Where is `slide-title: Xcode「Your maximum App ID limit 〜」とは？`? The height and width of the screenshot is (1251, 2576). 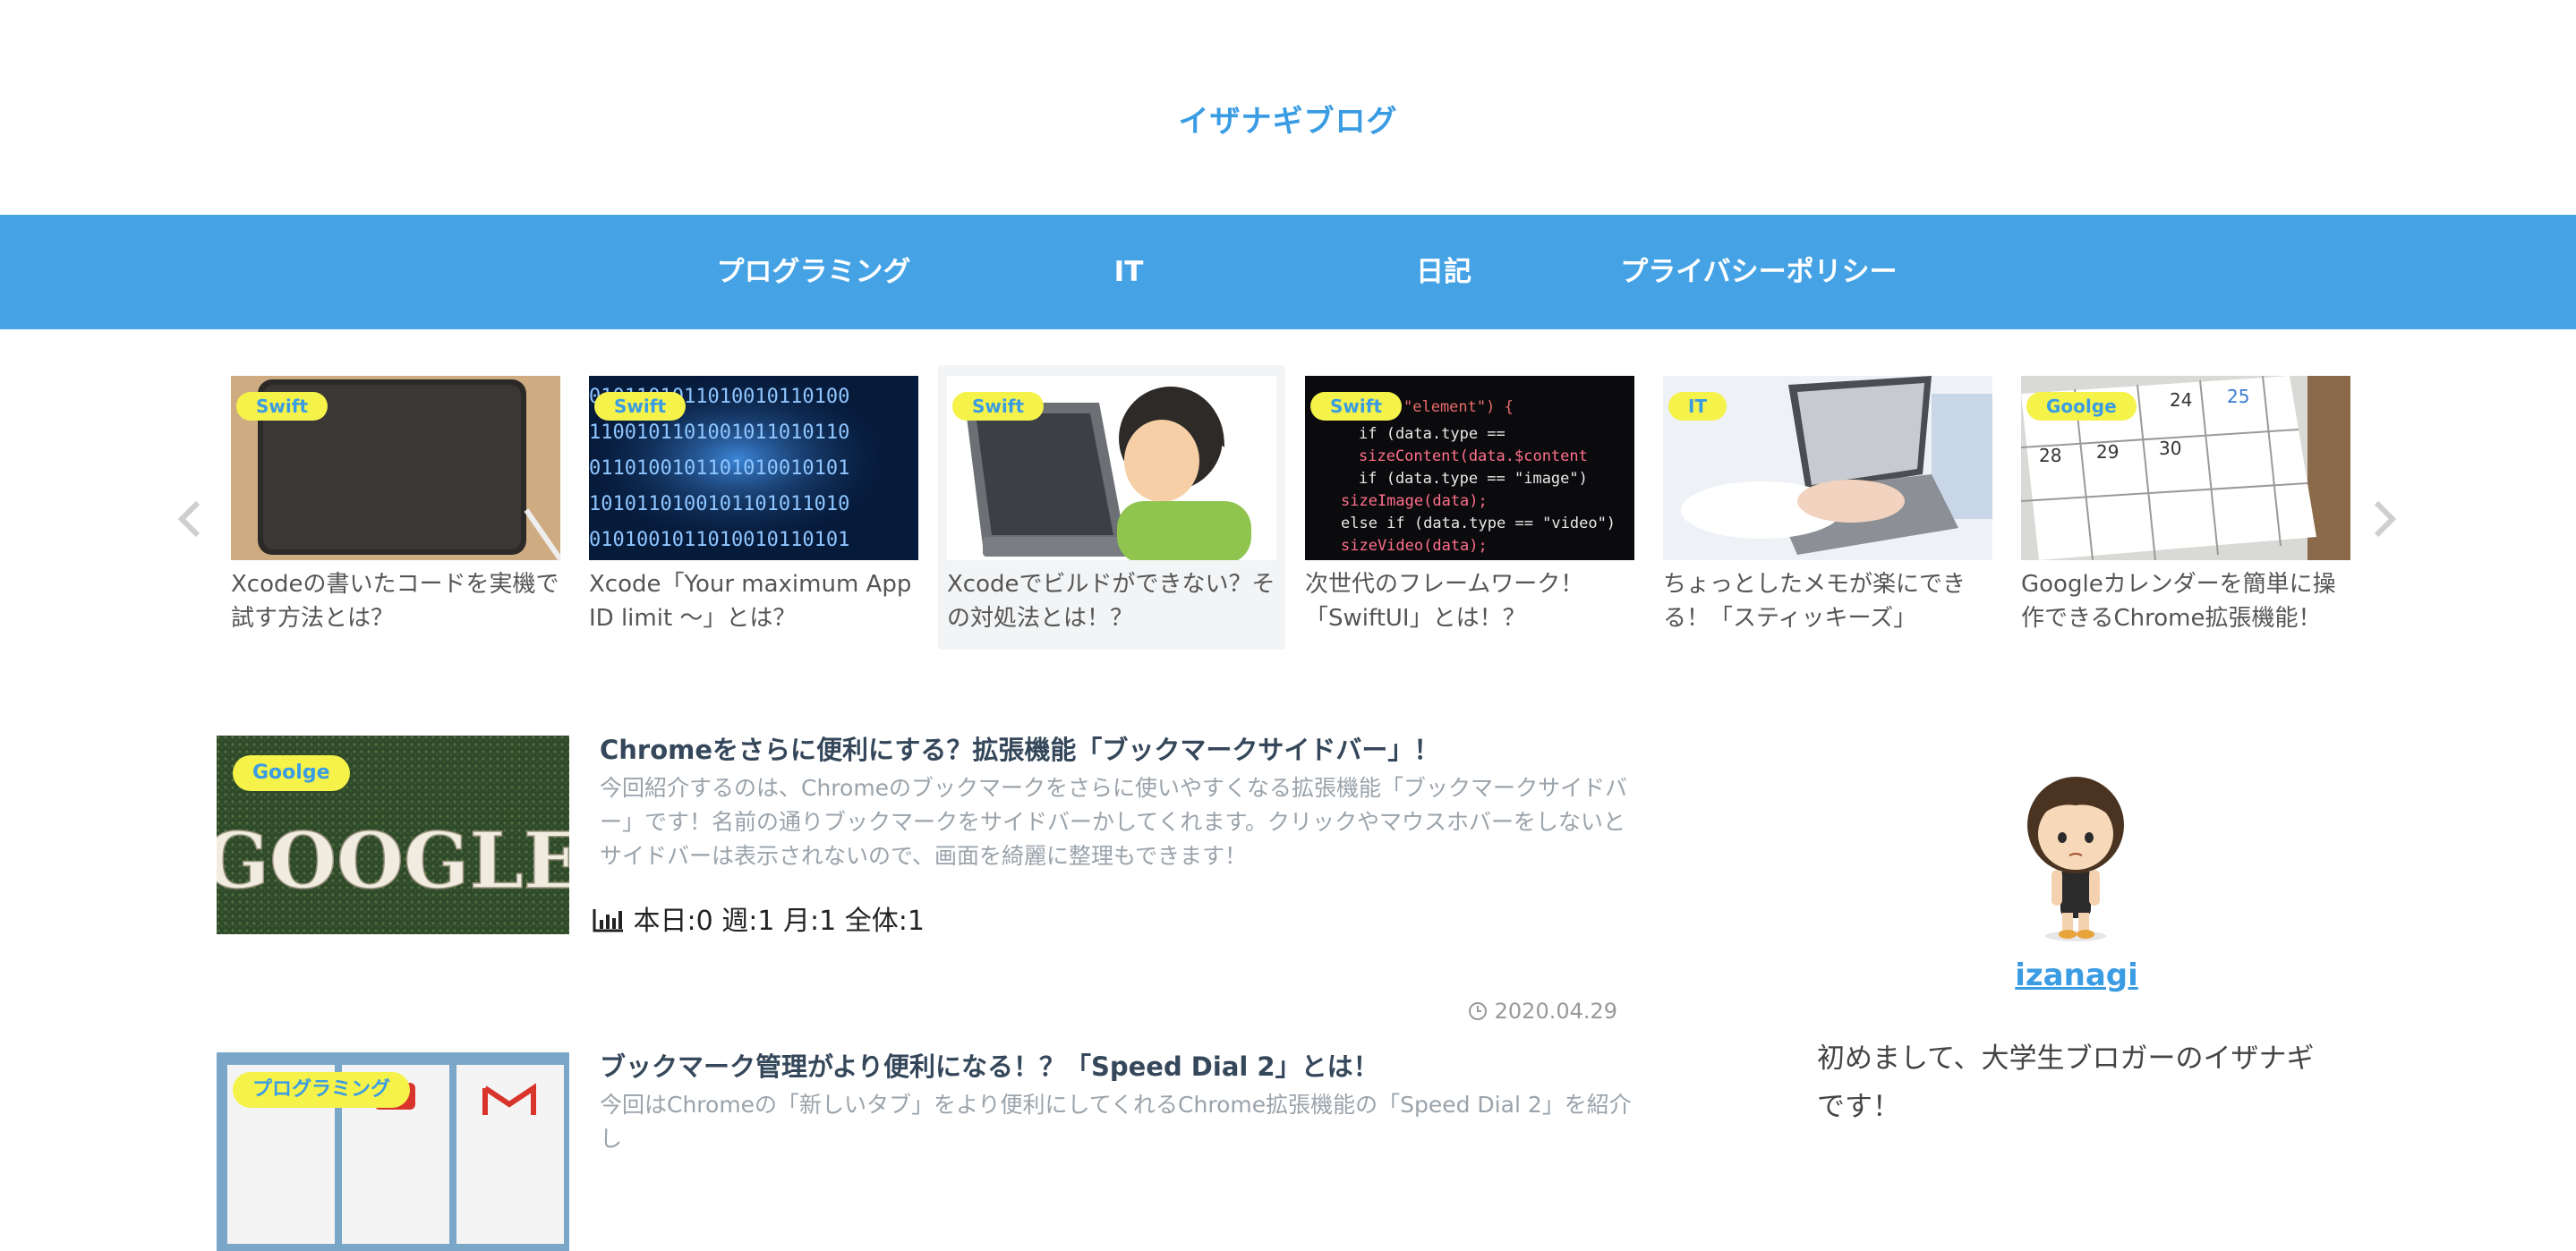 slide-title: Xcode「Your maximum App ID limit 〜」とは？ is located at coordinates (754, 601).